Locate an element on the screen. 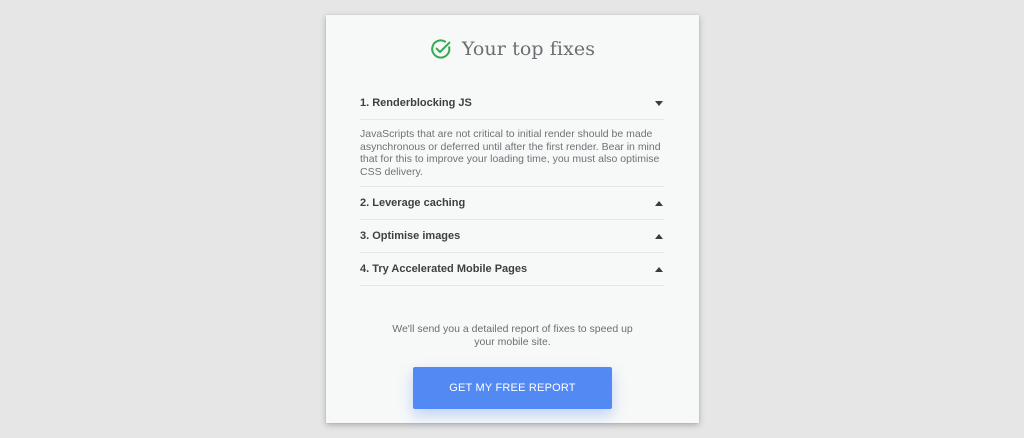 The width and height of the screenshot is (1024, 438). fix-header-renderblocking-js: 1. Renderblocking JS is located at coordinates (512, 103).